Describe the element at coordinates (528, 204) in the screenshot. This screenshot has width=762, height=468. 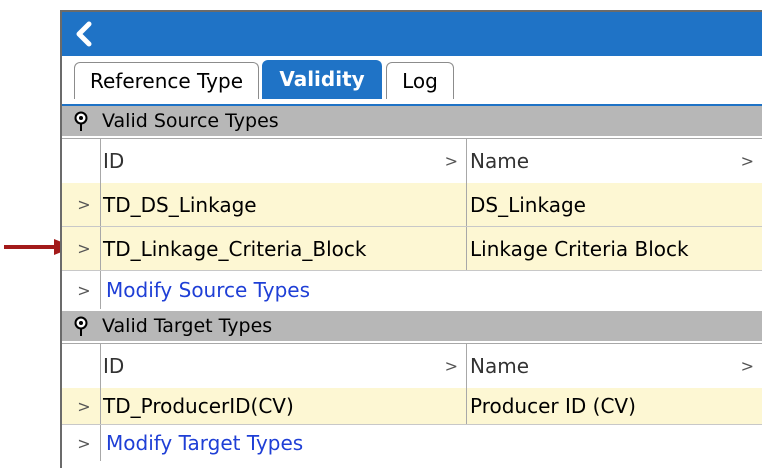
I see `cell-name: DS_Linkage` at that location.